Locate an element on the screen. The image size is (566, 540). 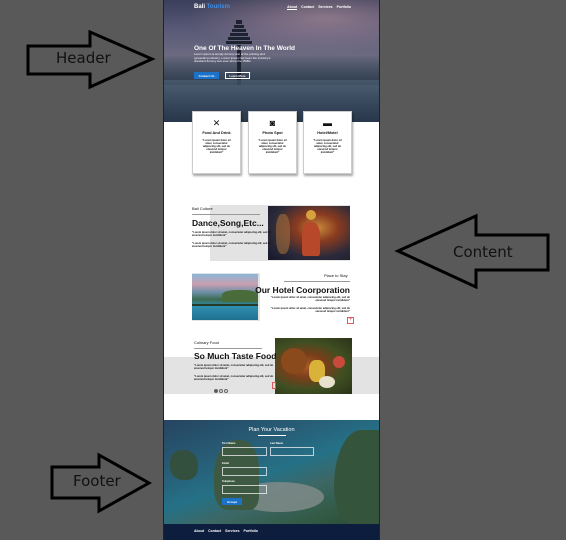
last-name-label: Last Name is located at coordinates (277, 443).